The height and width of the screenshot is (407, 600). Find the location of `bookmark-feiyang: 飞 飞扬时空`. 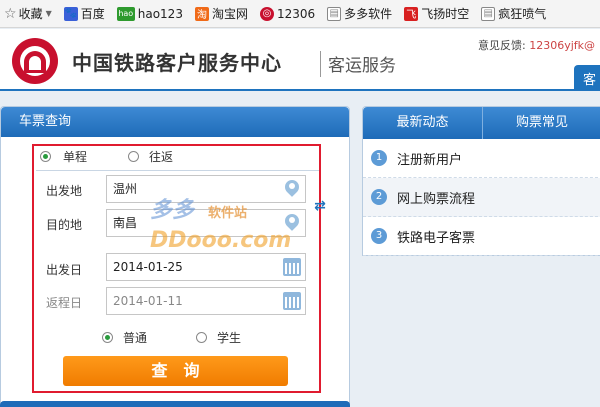

bookmark-feiyang: 飞 飞扬时空 is located at coordinates (436, 13).